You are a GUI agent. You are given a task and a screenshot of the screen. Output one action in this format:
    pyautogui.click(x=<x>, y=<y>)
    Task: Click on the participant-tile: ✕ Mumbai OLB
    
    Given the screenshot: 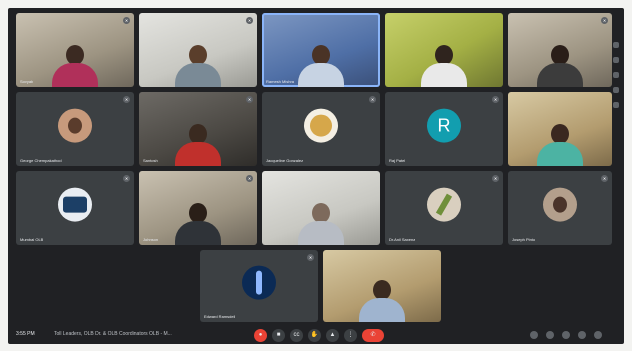 What is the action you would take?
    pyautogui.click(x=75, y=208)
    